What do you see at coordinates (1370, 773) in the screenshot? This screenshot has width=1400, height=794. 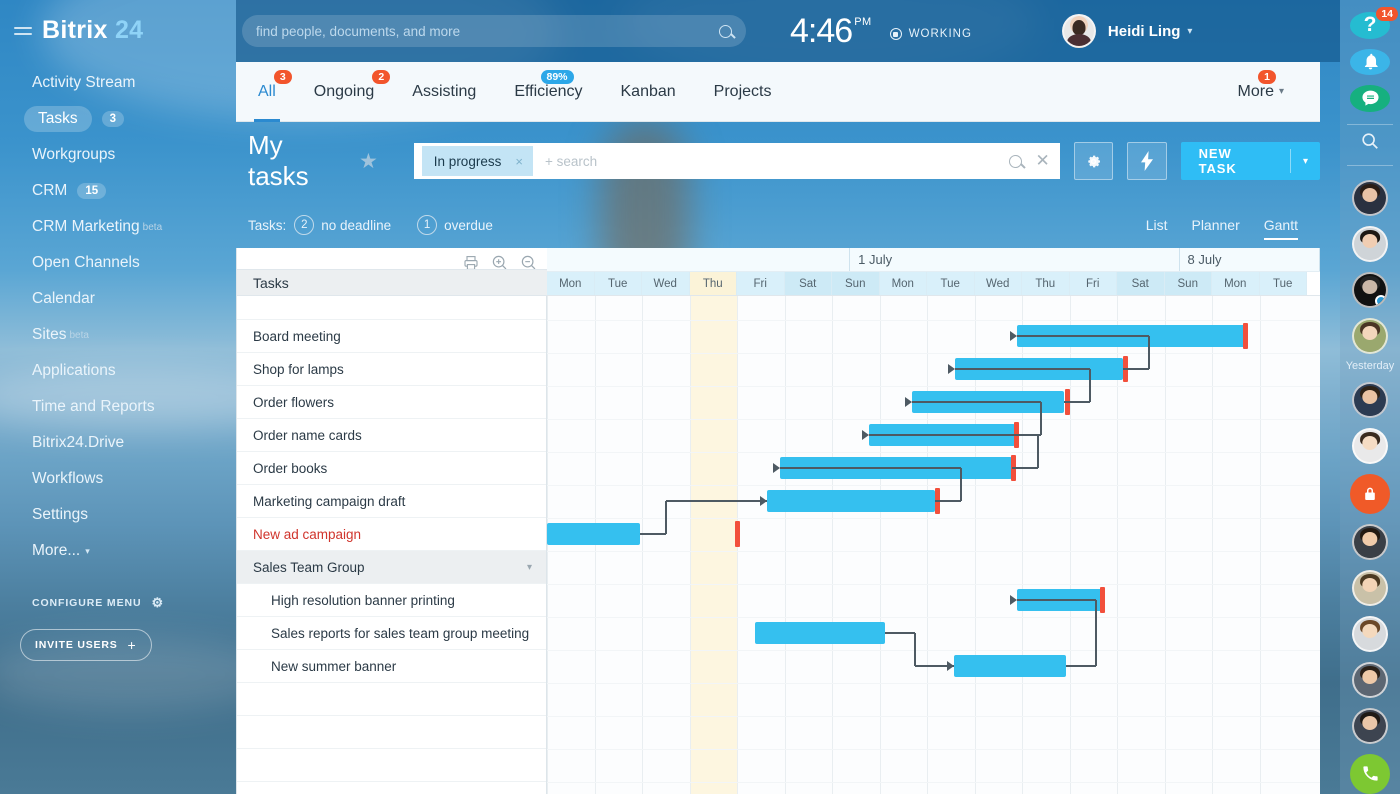 I see `phone-icon` at bounding box center [1370, 773].